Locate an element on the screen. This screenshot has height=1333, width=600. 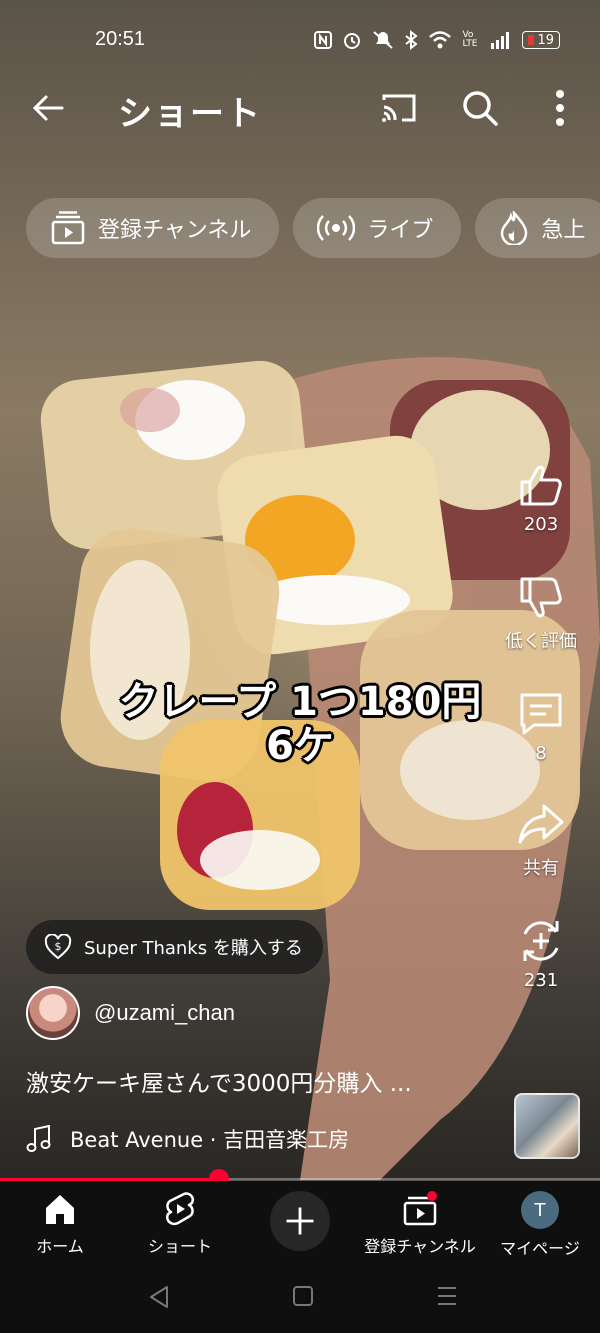
create-button is located at coordinates (300, 1221).